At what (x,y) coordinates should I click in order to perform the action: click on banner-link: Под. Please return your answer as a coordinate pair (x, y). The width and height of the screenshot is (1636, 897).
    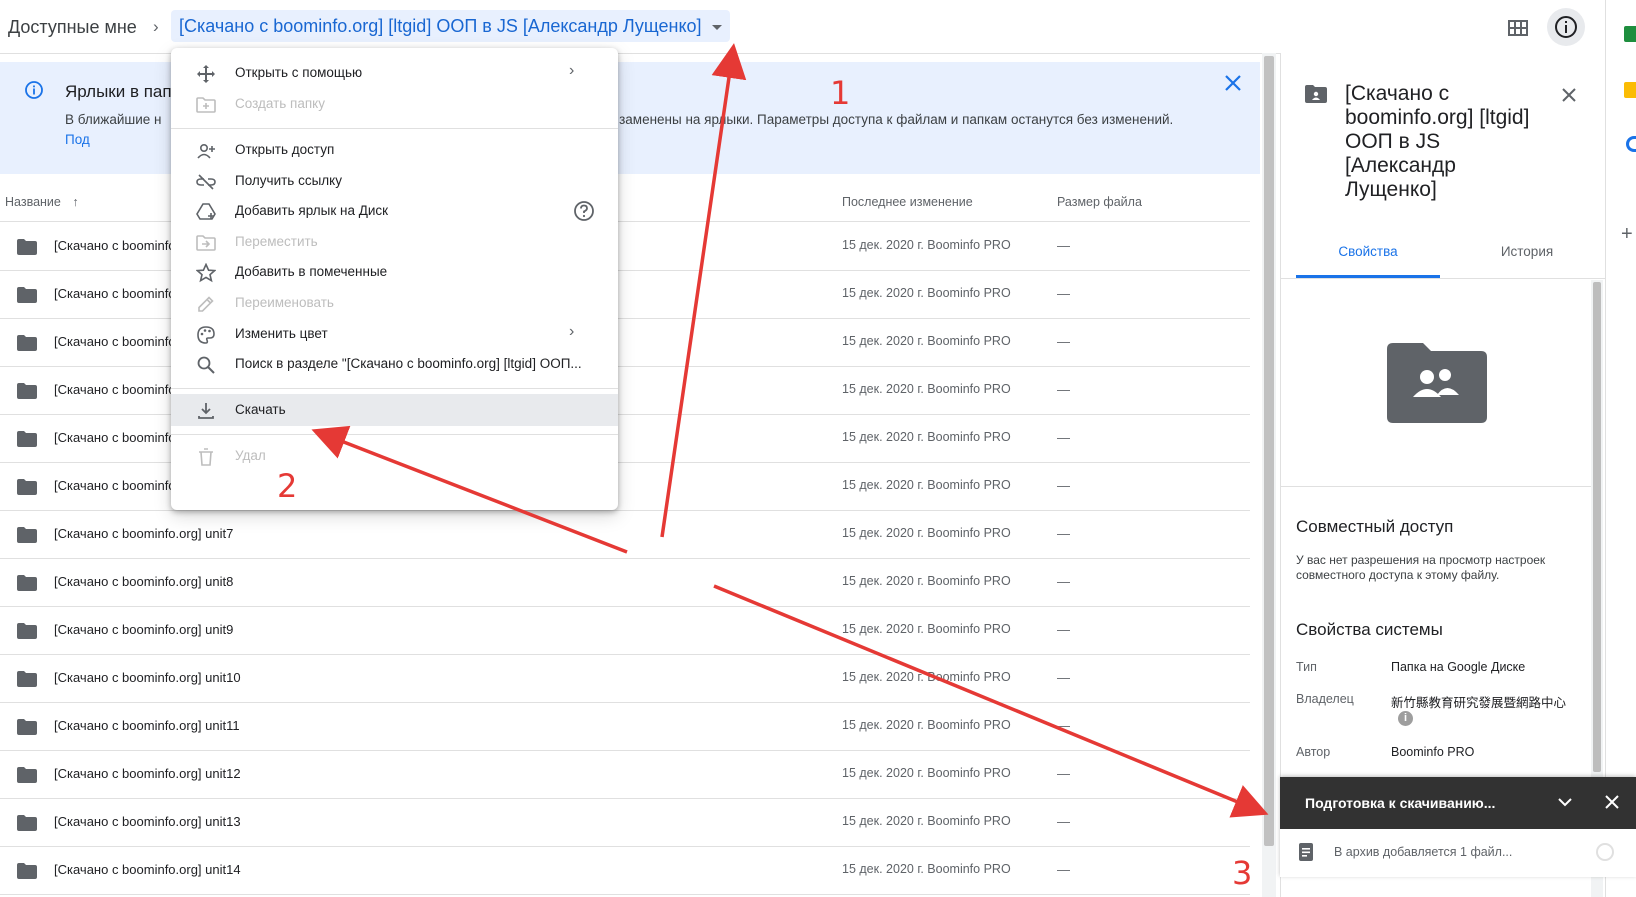
    Looking at the image, I should click on (77, 139).